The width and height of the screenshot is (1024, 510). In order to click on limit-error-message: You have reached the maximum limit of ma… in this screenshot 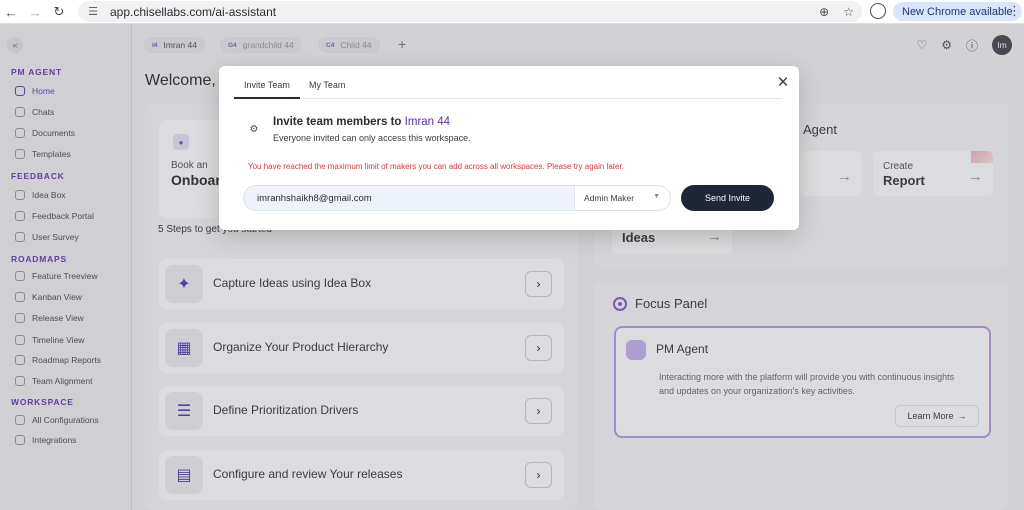, I will do `click(436, 166)`.